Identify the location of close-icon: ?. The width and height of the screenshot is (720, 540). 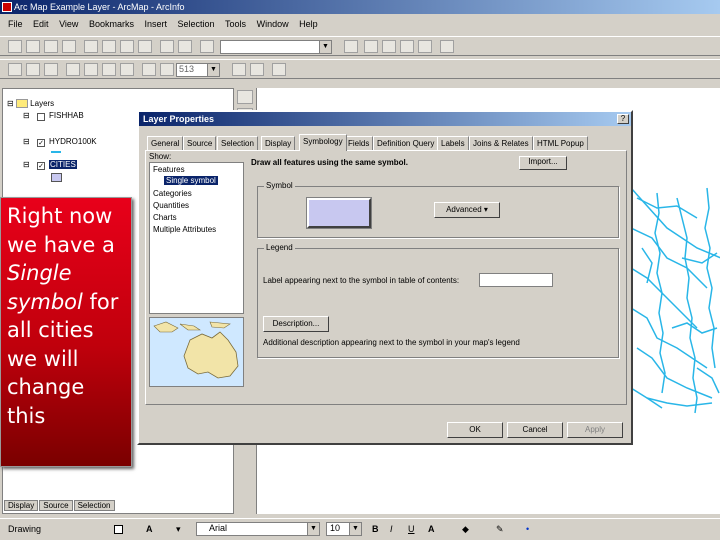
(623, 119).